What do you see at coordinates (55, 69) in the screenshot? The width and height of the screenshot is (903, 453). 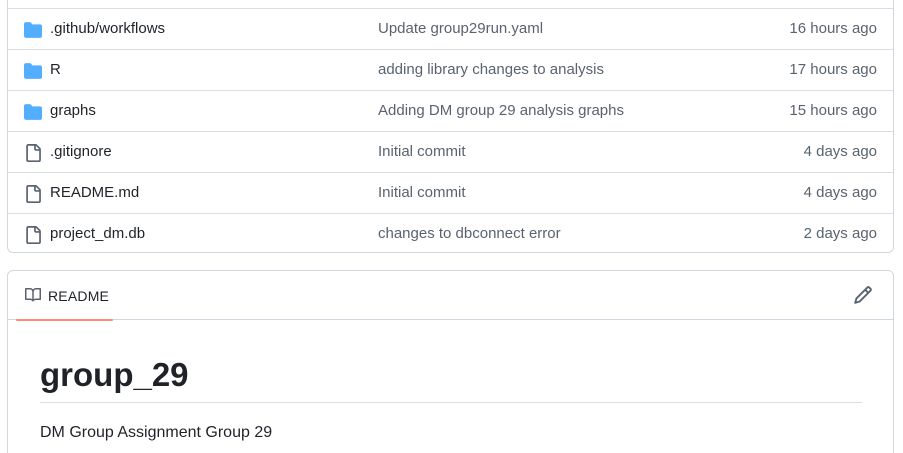 I see `file-name: R` at bounding box center [55, 69].